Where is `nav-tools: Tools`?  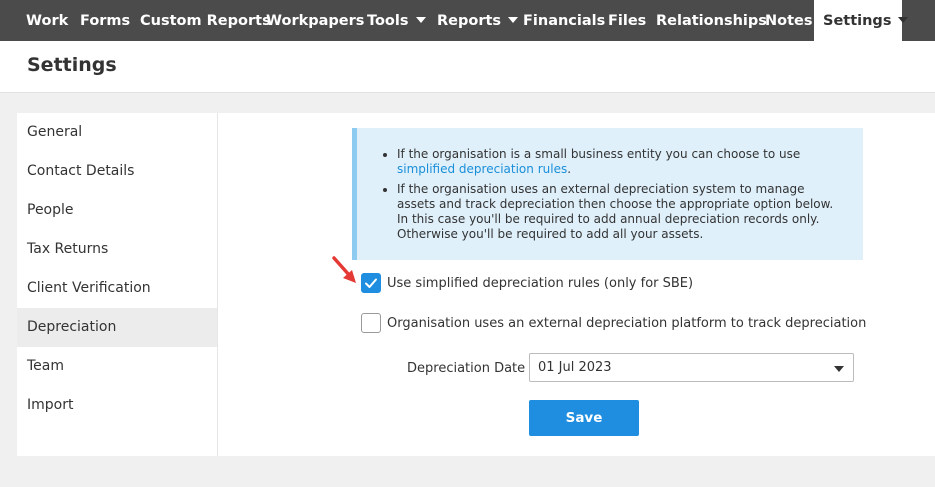
nav-tools: Tools is located at coordinates (396, 20).